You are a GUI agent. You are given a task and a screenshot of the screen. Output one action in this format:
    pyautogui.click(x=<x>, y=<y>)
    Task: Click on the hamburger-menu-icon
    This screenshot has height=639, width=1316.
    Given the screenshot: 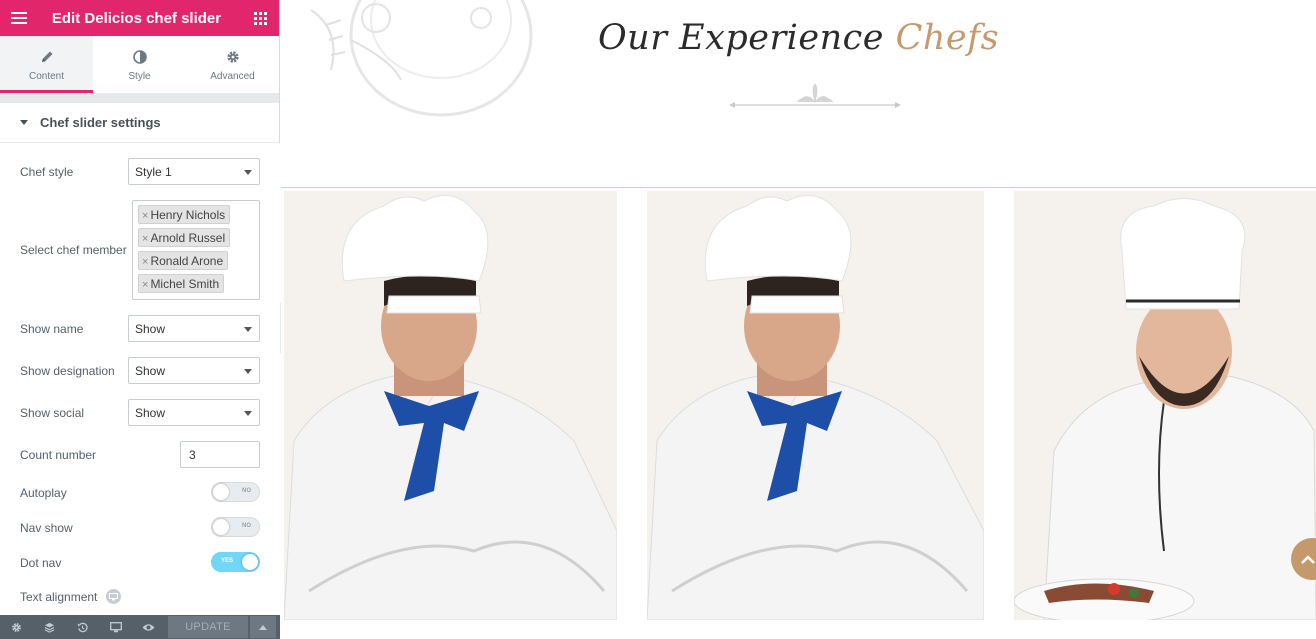 What is the action you would take?
    pyautogui.click(x=19, y=18)
    